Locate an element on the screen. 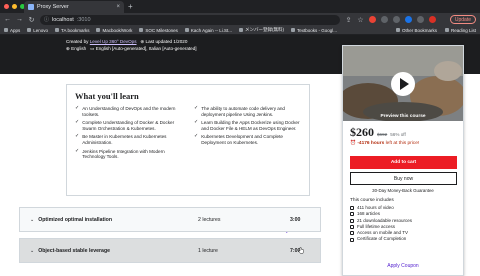 Image resolution: width=480 pixels, height=276 pixels. close-window-button is located at coordinates (6, 6).